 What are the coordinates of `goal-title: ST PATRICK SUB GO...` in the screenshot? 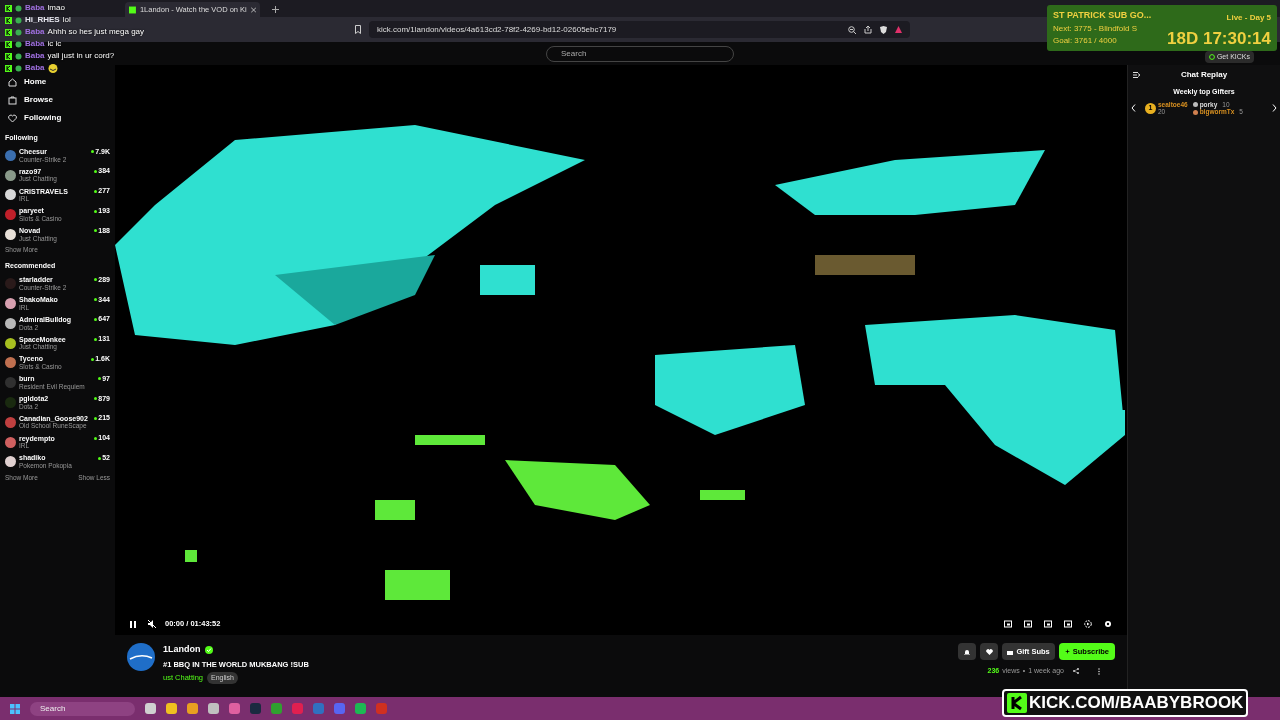 It's located at (1102, 15).